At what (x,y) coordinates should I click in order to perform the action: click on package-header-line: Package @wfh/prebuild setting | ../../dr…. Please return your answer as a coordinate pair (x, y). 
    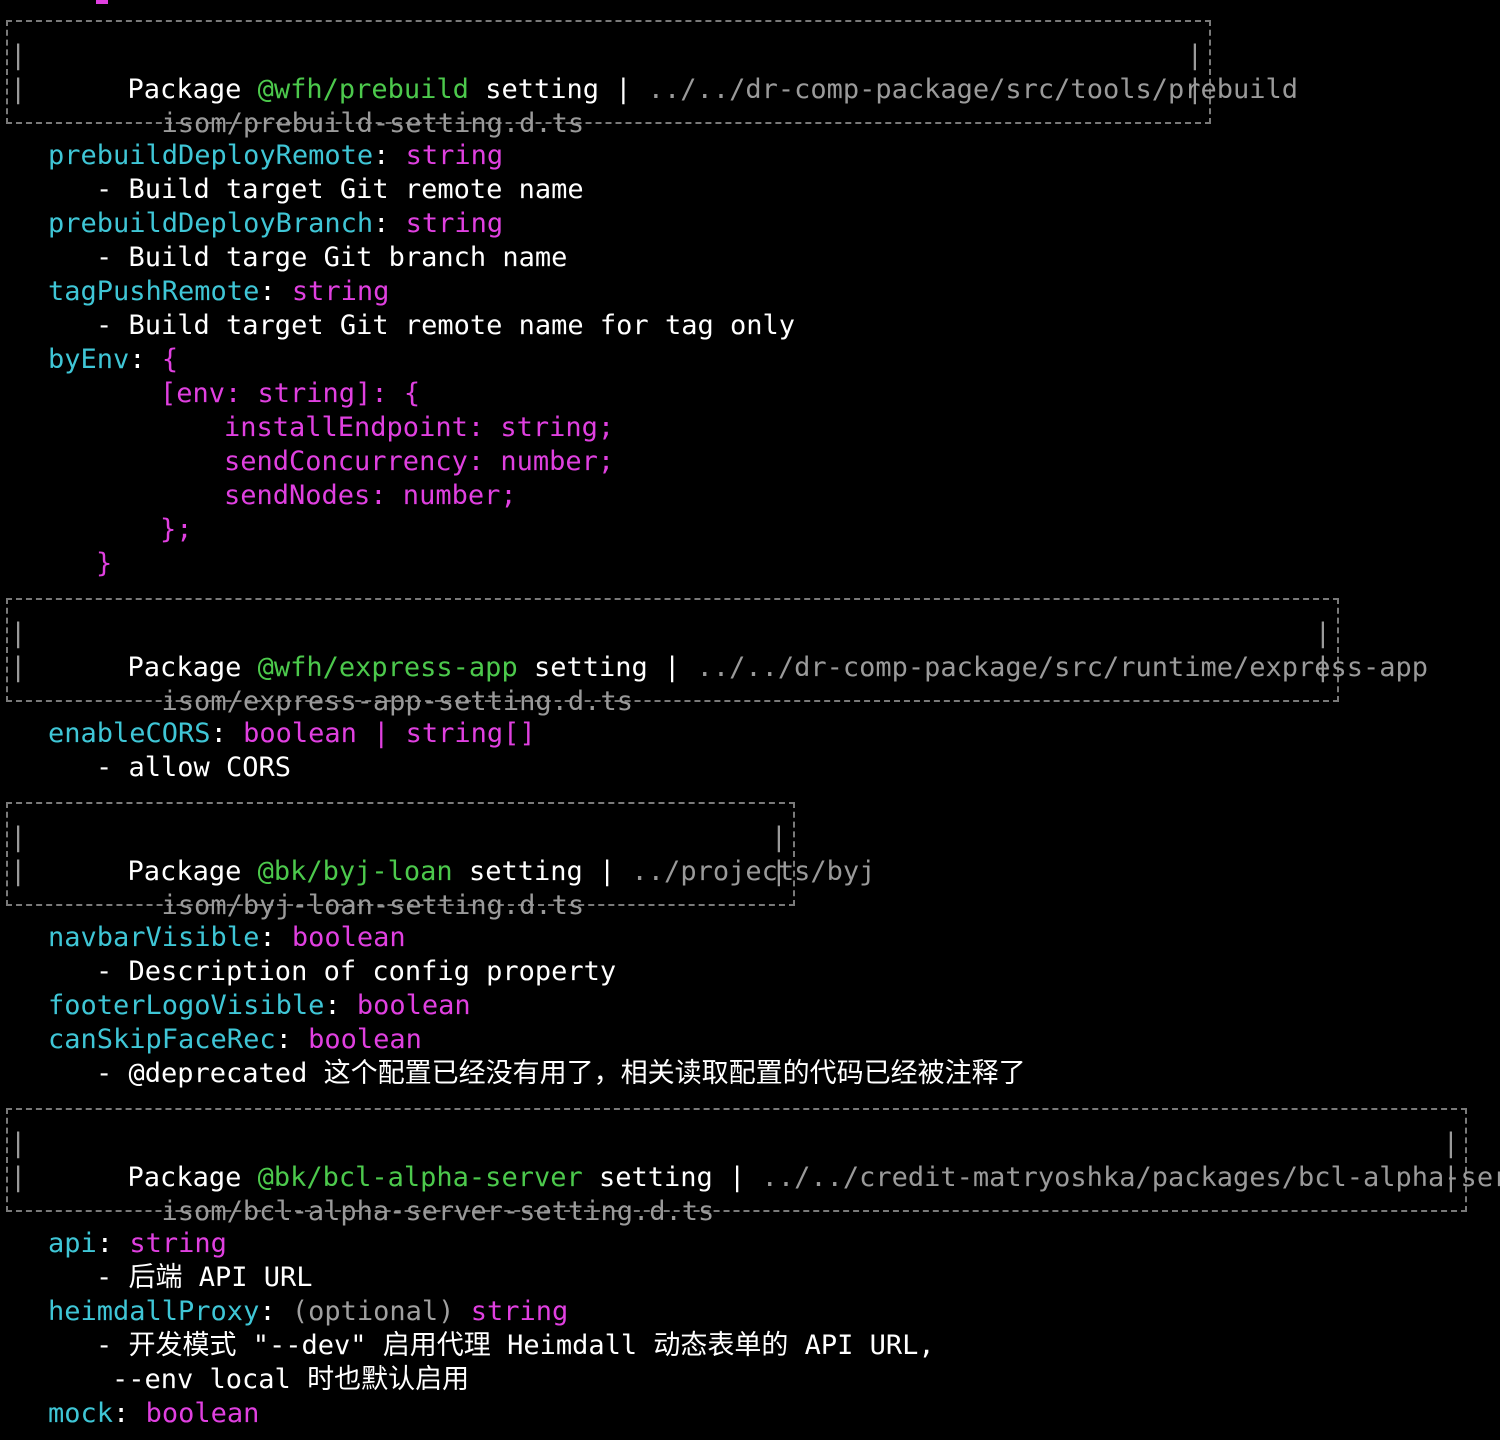
    Looking at the image, I should click on (664, 72).